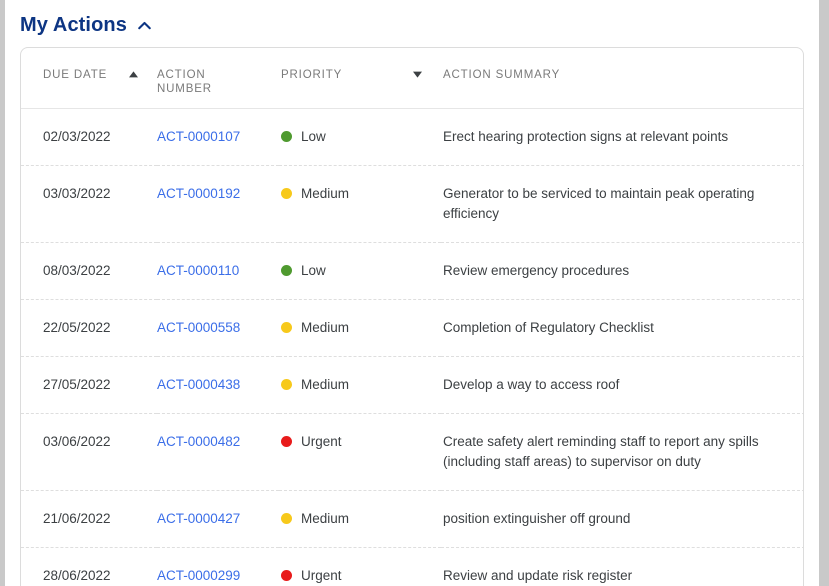 The width and height of the screenshot is (829, 586). Describe the element at coordinates (89, 137) in the screenshot. I see `cell-due-date: 02/03/2022` at that location.